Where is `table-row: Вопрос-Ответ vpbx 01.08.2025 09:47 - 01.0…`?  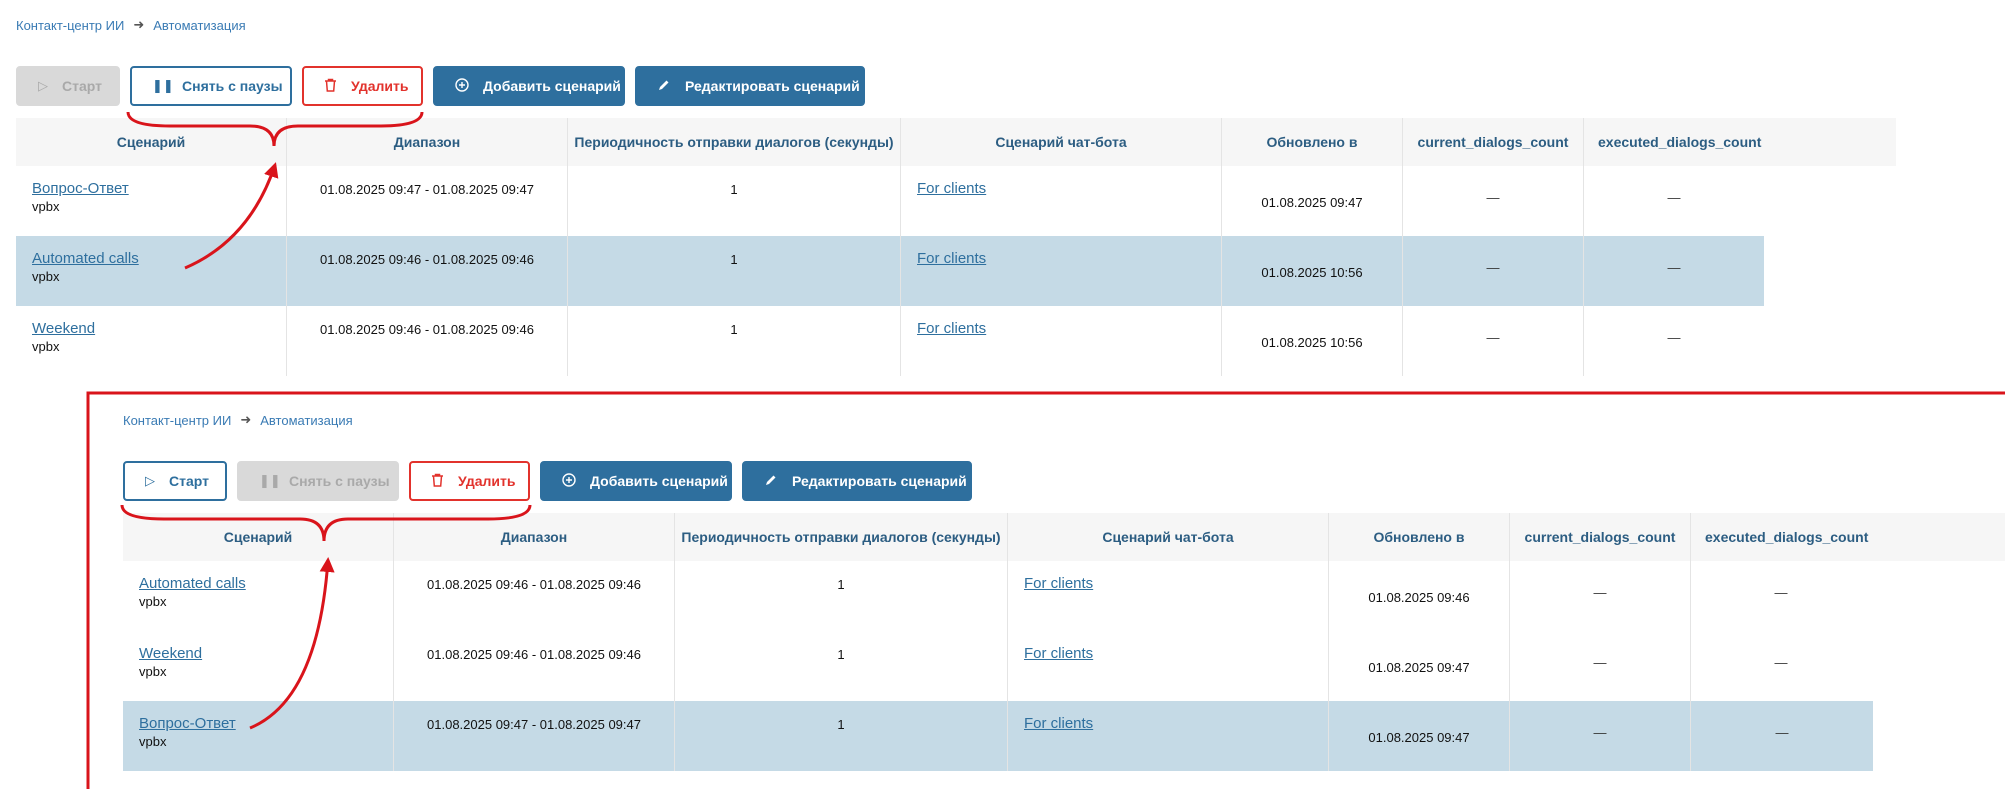 table-row: Вопрос-Ответ vpbx 01.08.2025 09:47 - 01.0… is located at coordinates (956, 201).